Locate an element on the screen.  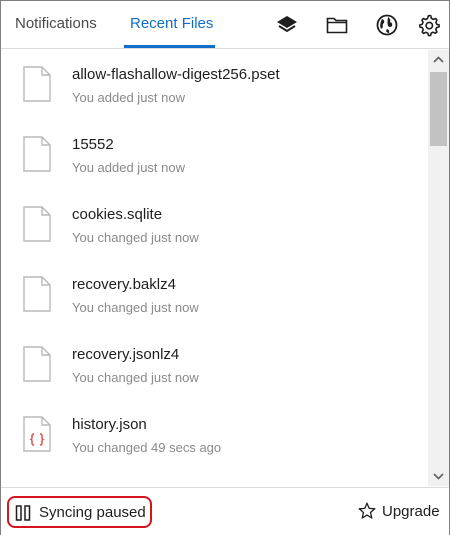
scroll-up-button is located at coordinates (438, 60).